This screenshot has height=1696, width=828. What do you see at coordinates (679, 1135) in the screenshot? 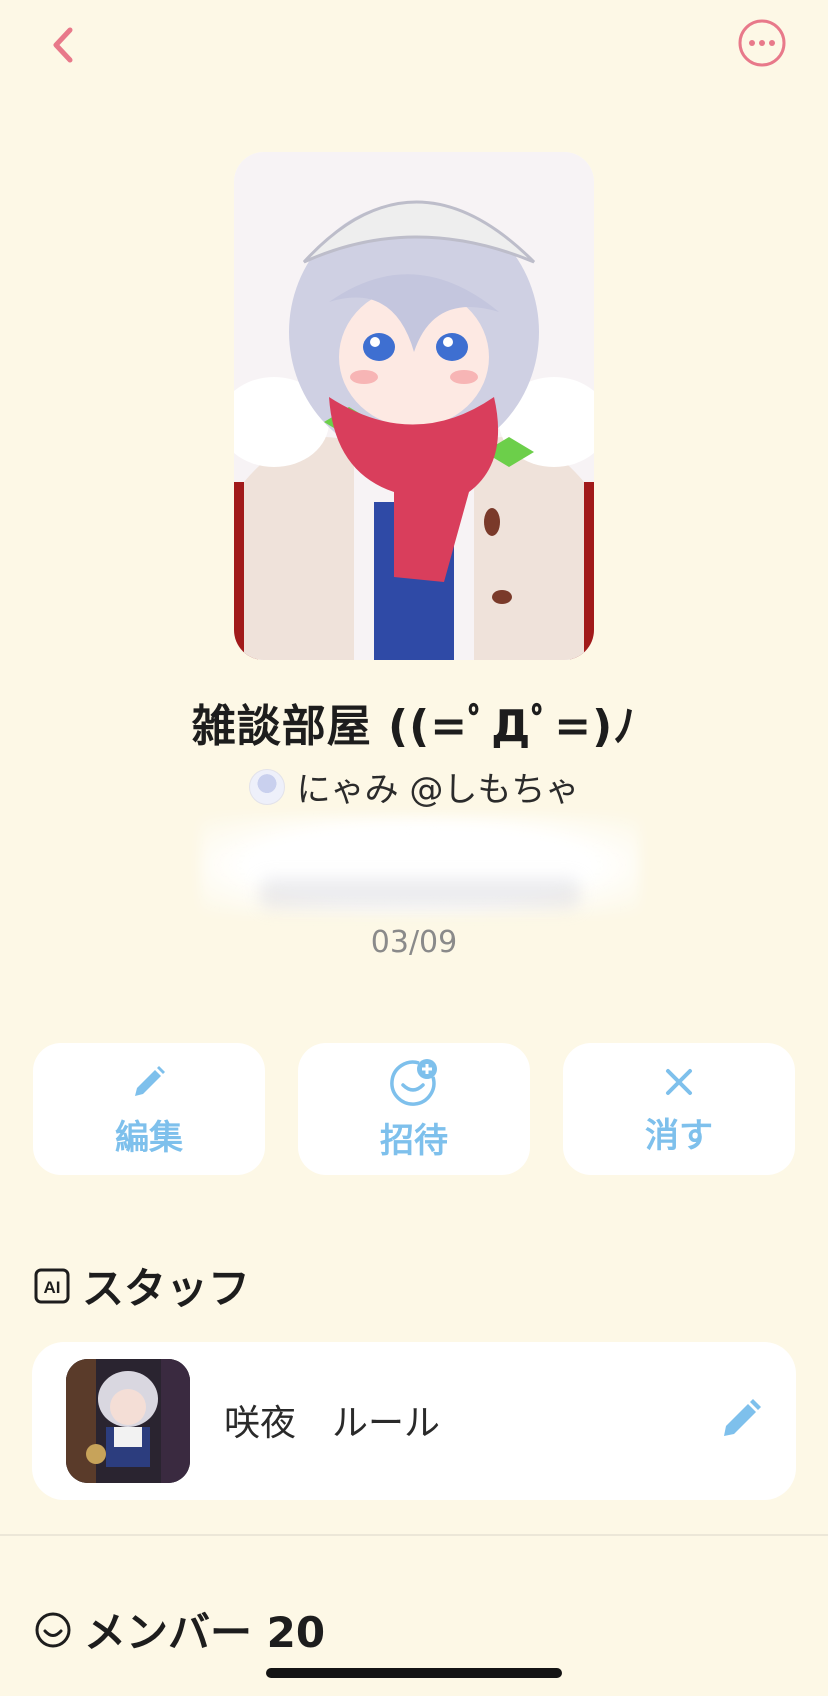
I see `delete-label: 消す` at bounding box center [679, 1135].